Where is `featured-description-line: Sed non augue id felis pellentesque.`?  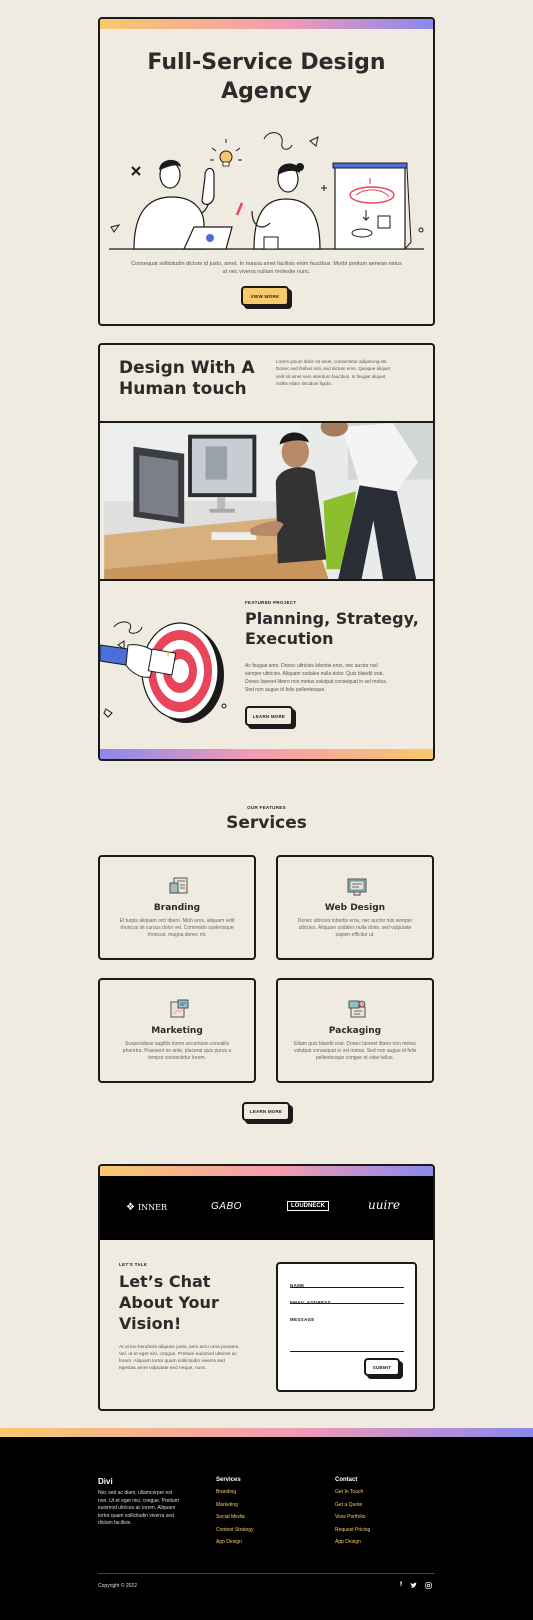
featured-description-line: Sed non augue id felis pellentesque. is located at coordinates (285, 690).